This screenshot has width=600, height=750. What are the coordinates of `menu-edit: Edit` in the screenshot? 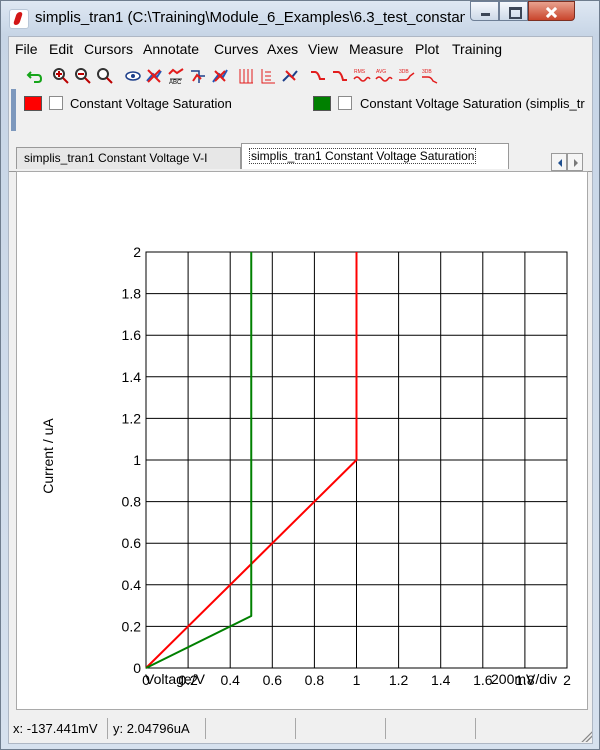 It's located at (61, 50).